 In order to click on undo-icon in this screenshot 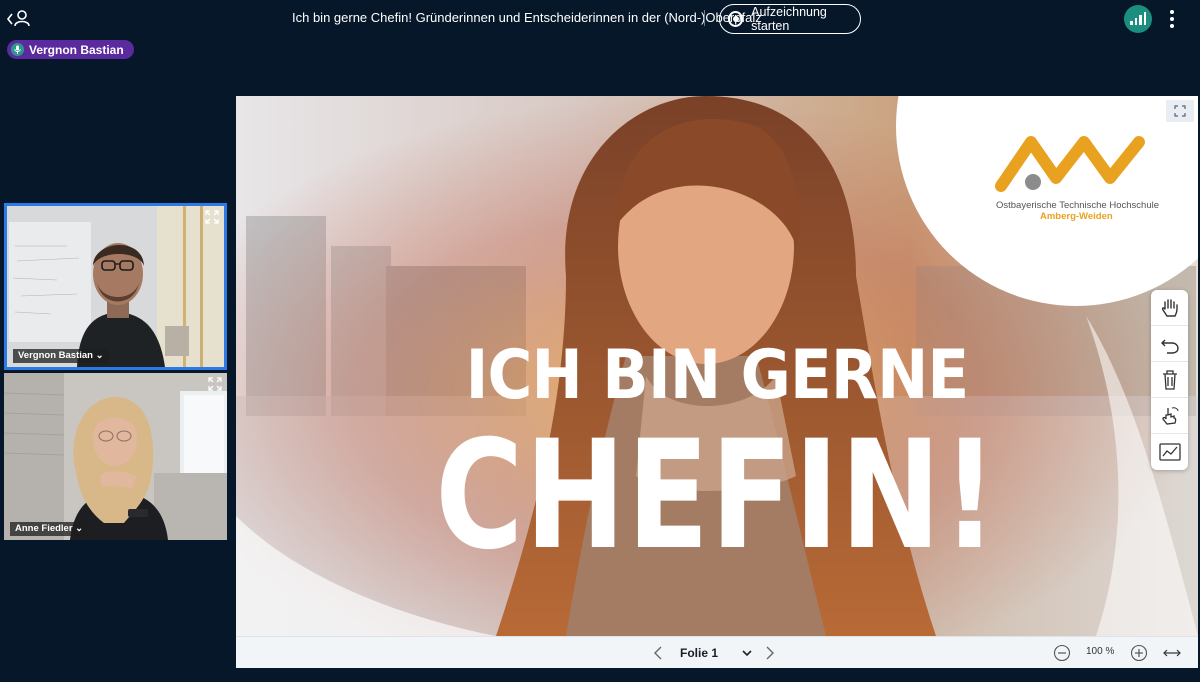, I will do `click(1169, 346)`.